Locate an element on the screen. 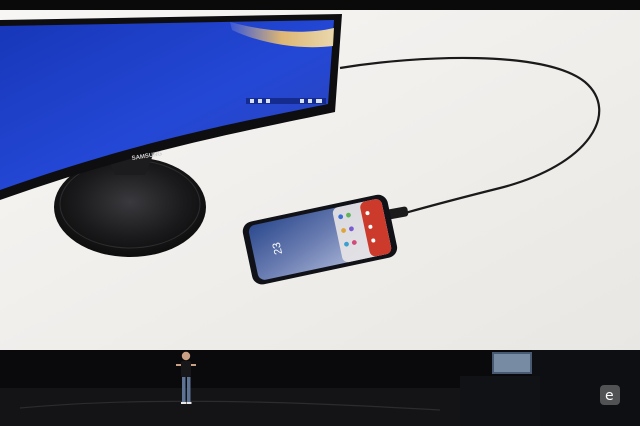 Image resolution: width=640 pixels, height=426 pixels. screen-top-edge is located at coordinates (320, 5).